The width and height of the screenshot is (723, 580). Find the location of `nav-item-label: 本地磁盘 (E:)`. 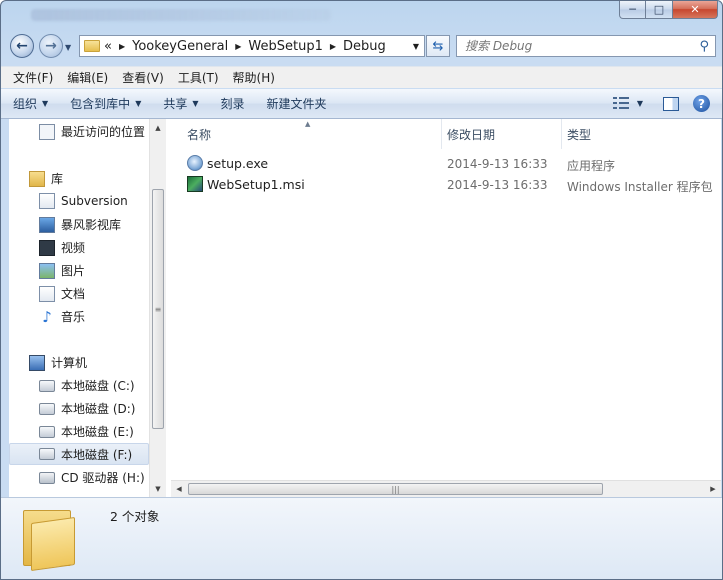

nav-item-label: 本地磁盘 (E:) is located at coordinates (97, 432).